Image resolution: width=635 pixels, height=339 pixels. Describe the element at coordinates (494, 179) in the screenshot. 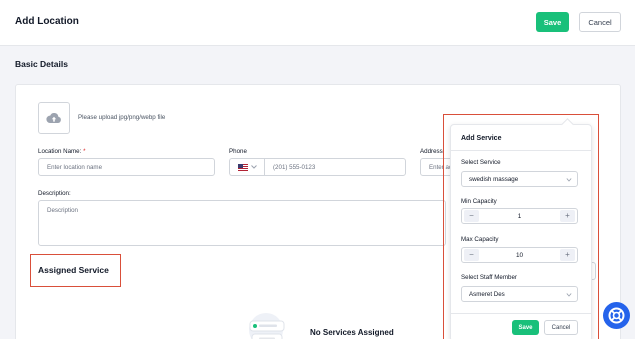

I see `service-select-value: swedish massage` at that location.